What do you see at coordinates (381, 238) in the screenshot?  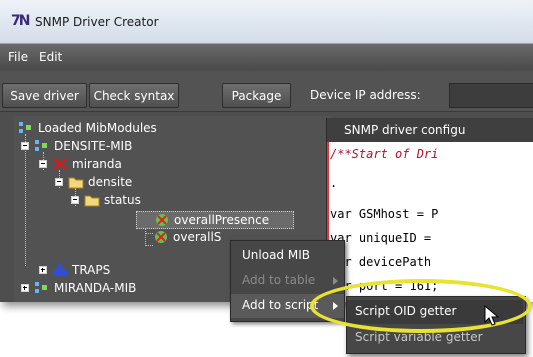 I see `editor-line: var uniqueID =` at bounding box center [381, 238].